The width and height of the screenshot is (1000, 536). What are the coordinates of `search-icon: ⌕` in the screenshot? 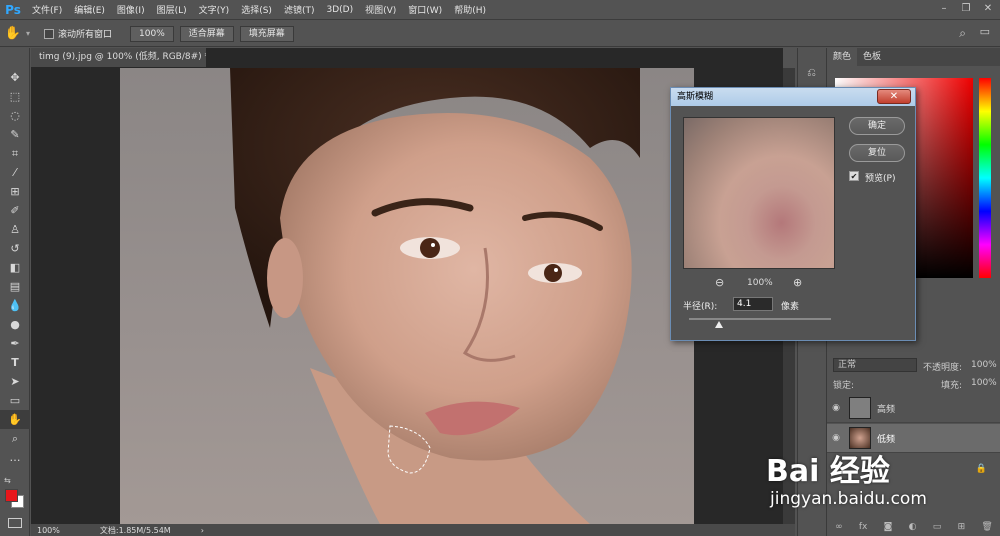 It's located at (962, 33).